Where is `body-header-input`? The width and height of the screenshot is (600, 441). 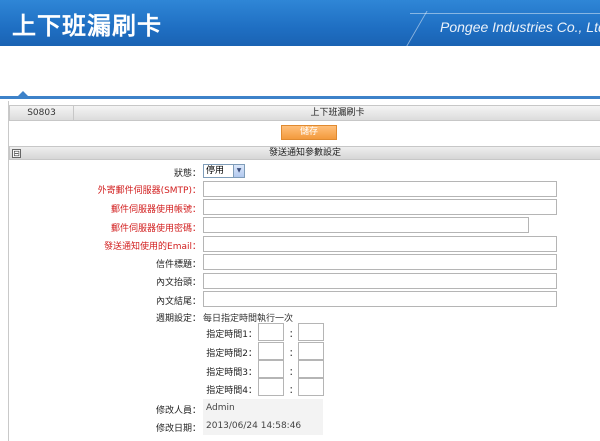
body-header-input is located at coordinates (380, 281).